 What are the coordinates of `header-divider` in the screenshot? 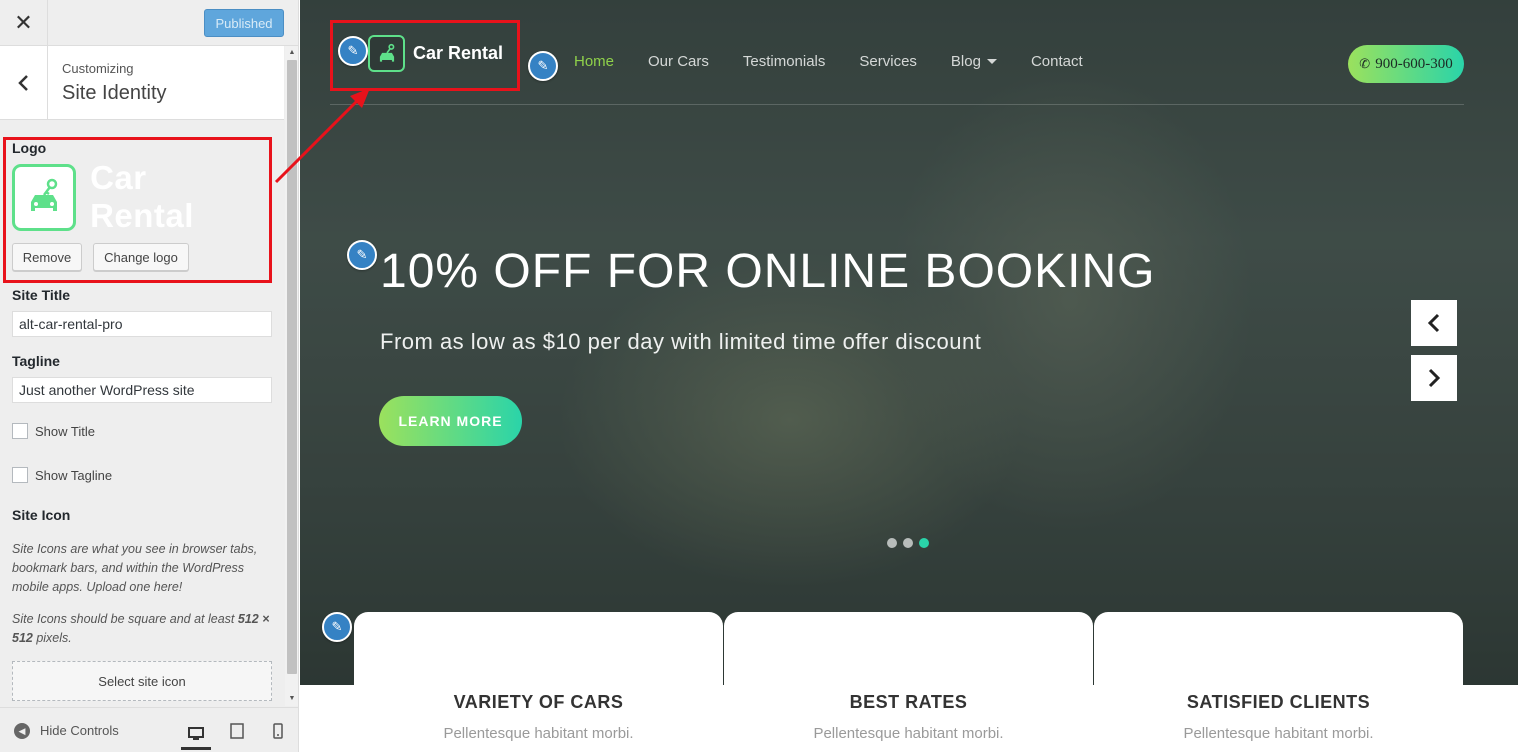 It's located at (897, 104).